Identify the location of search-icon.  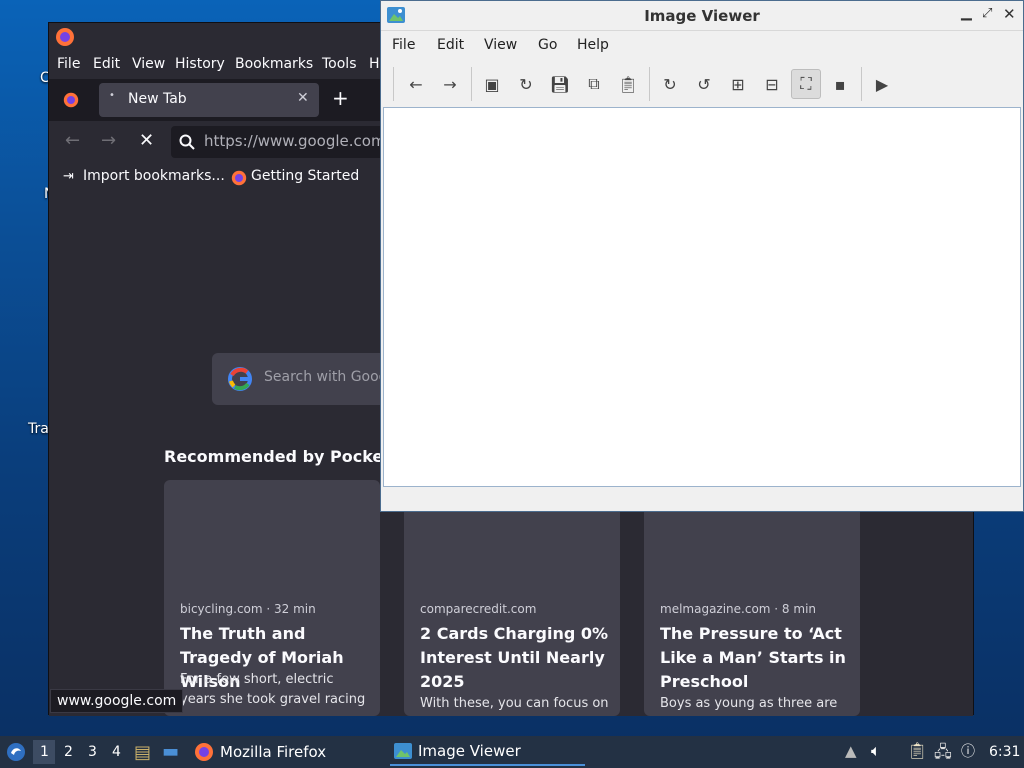
(187, 142).